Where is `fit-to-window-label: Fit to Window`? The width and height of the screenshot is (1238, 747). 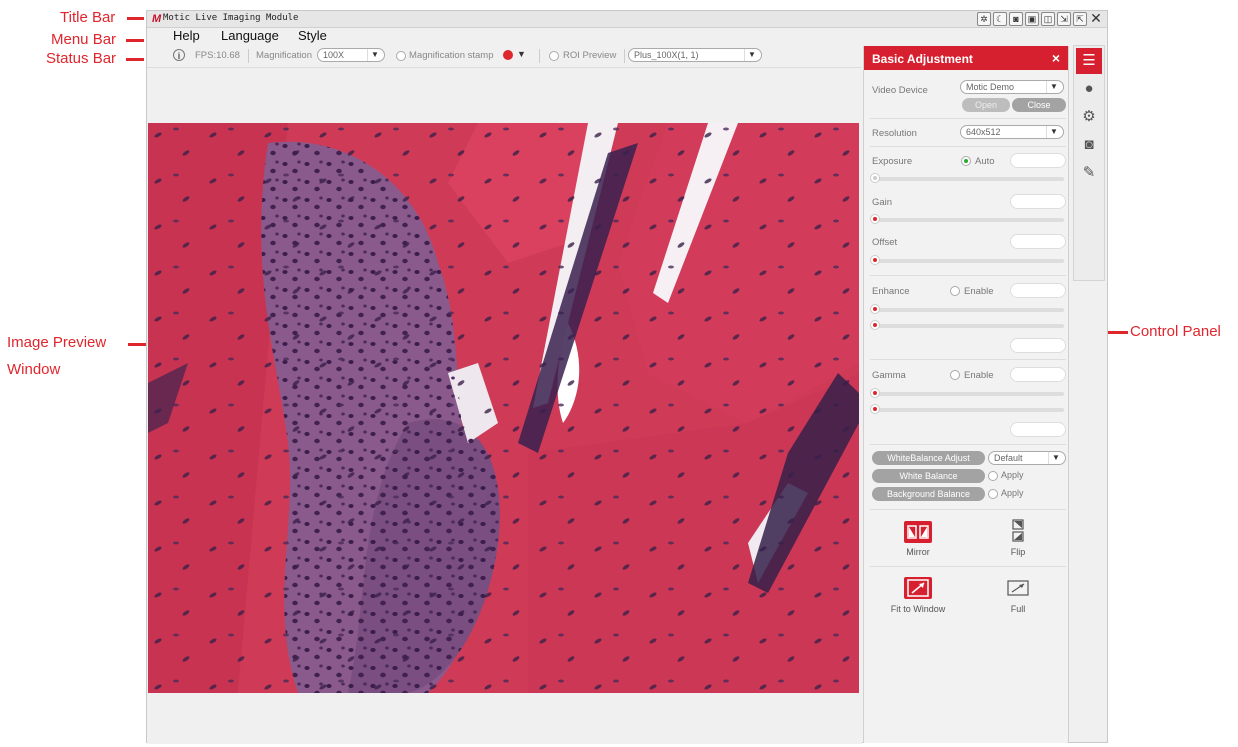 fit-to-window-label: Fit to Window is located at coordinates (918, 609).